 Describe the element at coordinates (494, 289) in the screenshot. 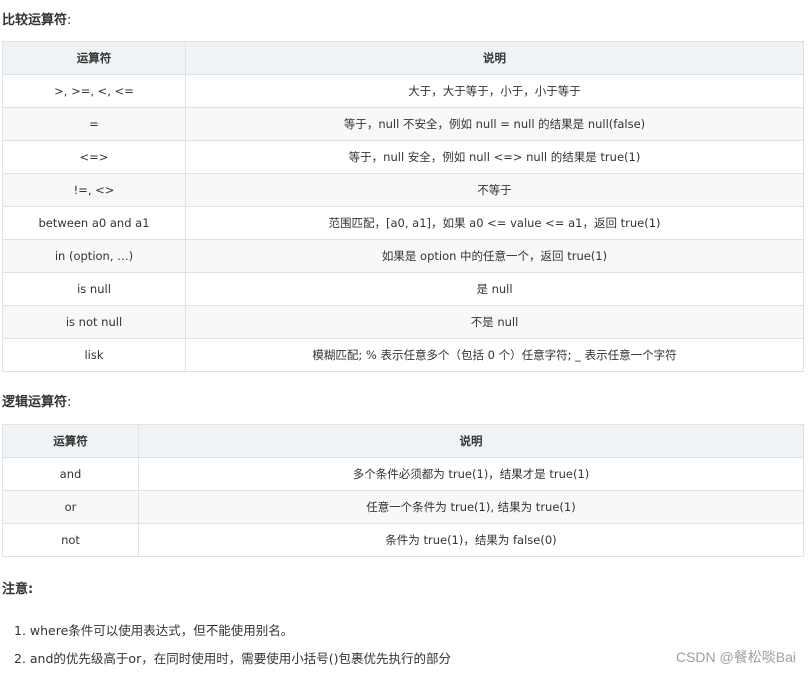

I see `description-cell: 是 null` at that location.